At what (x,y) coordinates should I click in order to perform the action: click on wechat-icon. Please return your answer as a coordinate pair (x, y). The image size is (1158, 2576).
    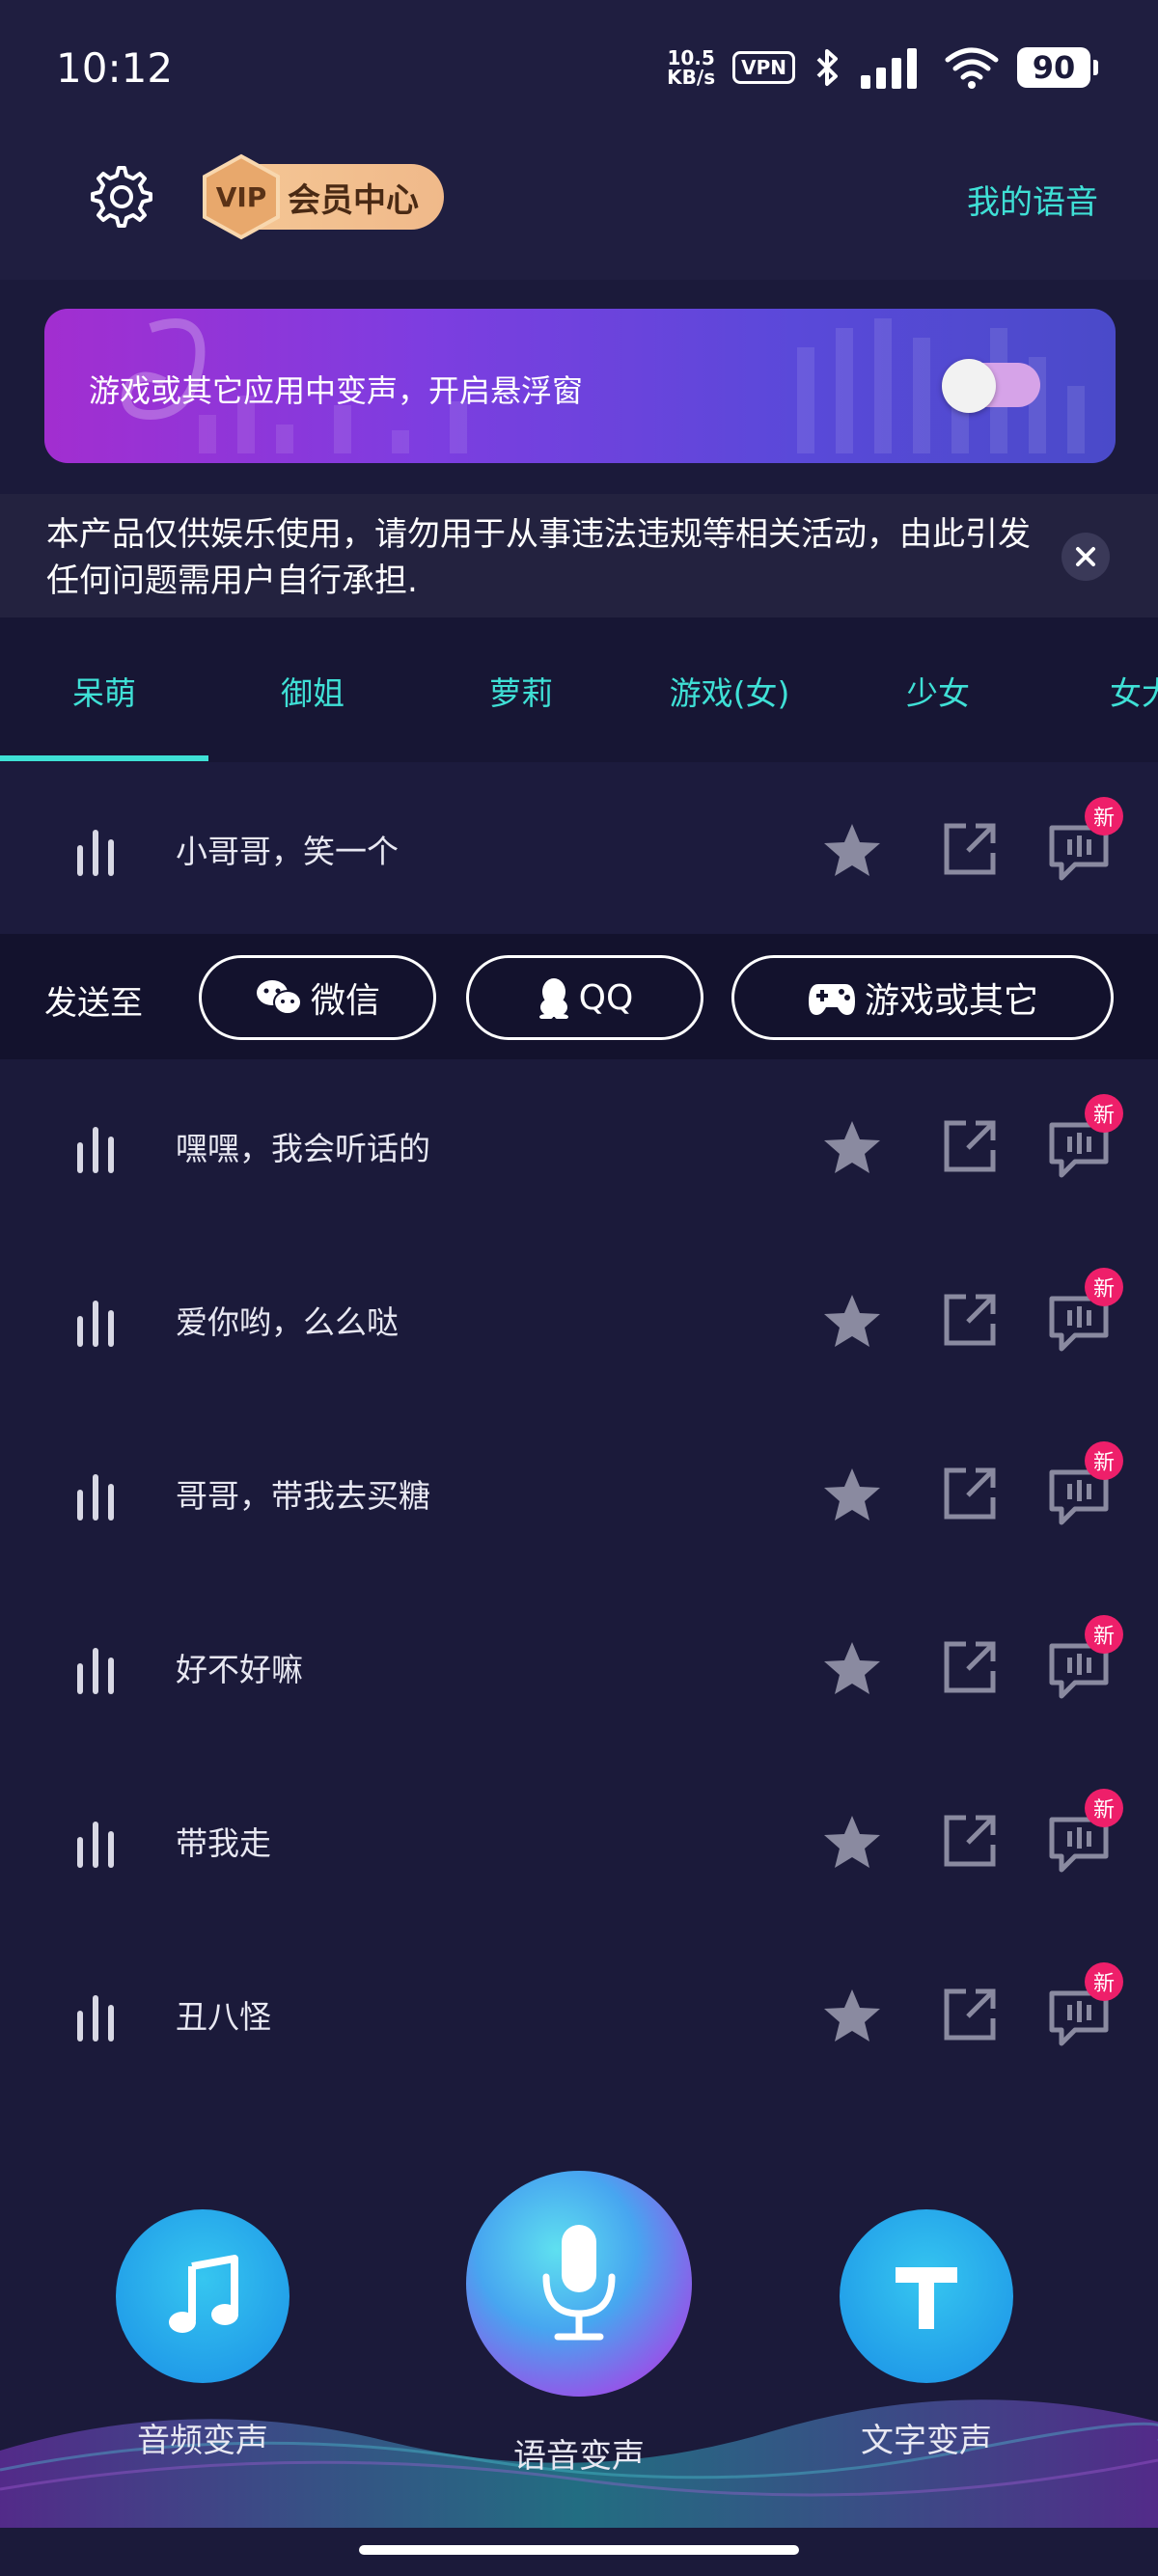
    Looking at the image, I should click on (279, 998).